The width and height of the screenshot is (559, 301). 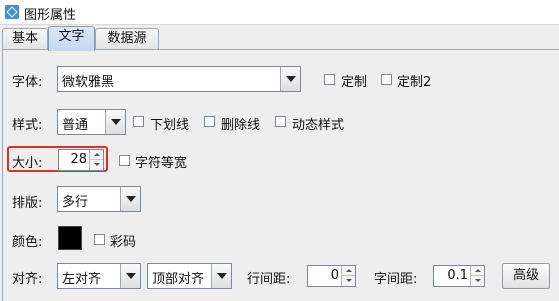 I want to click on size-spinner-buttons, so click(x=96, y=160).